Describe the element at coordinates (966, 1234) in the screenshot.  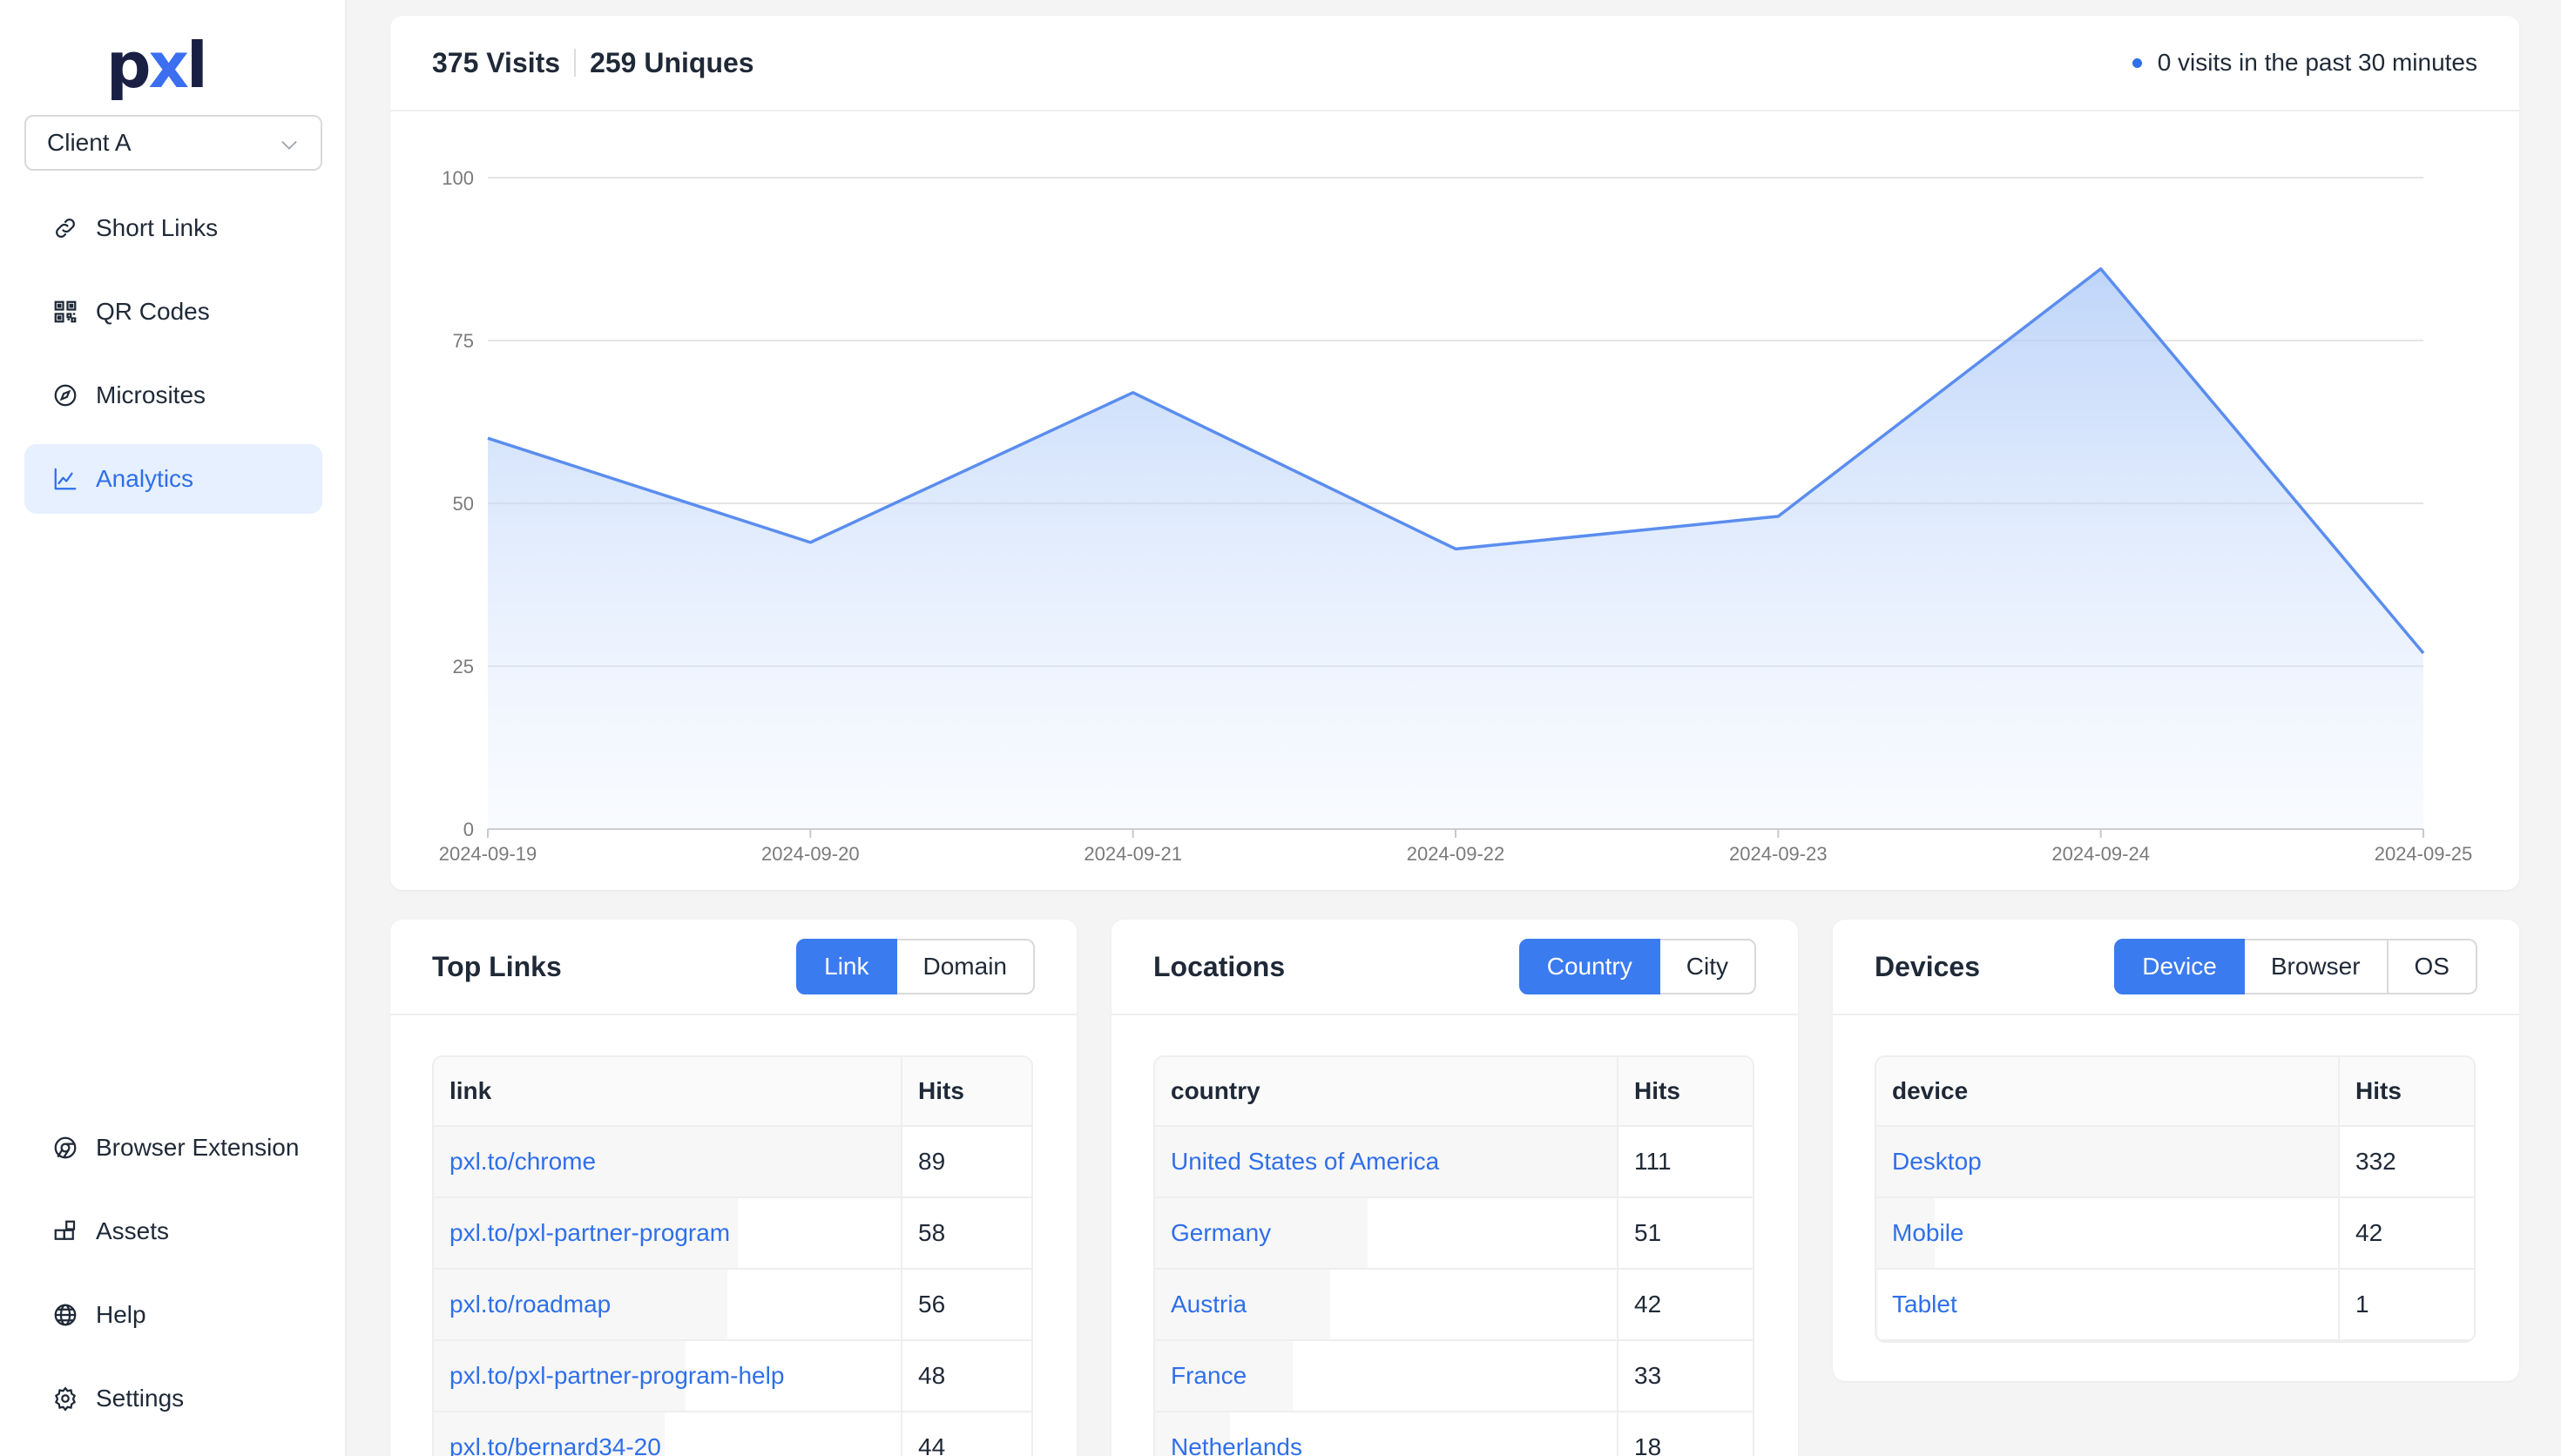
I see `row-hits: 58` at that location.